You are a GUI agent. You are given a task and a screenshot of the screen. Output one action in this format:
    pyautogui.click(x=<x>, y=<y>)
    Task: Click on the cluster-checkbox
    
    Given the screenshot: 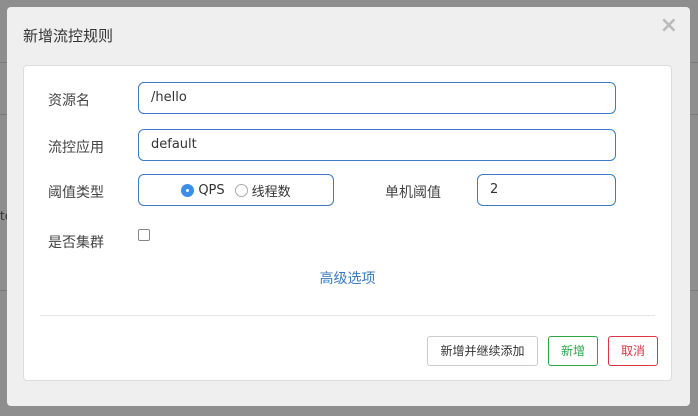 What is the action you would take?
    pyautogui.click(x=144, y=235)
    